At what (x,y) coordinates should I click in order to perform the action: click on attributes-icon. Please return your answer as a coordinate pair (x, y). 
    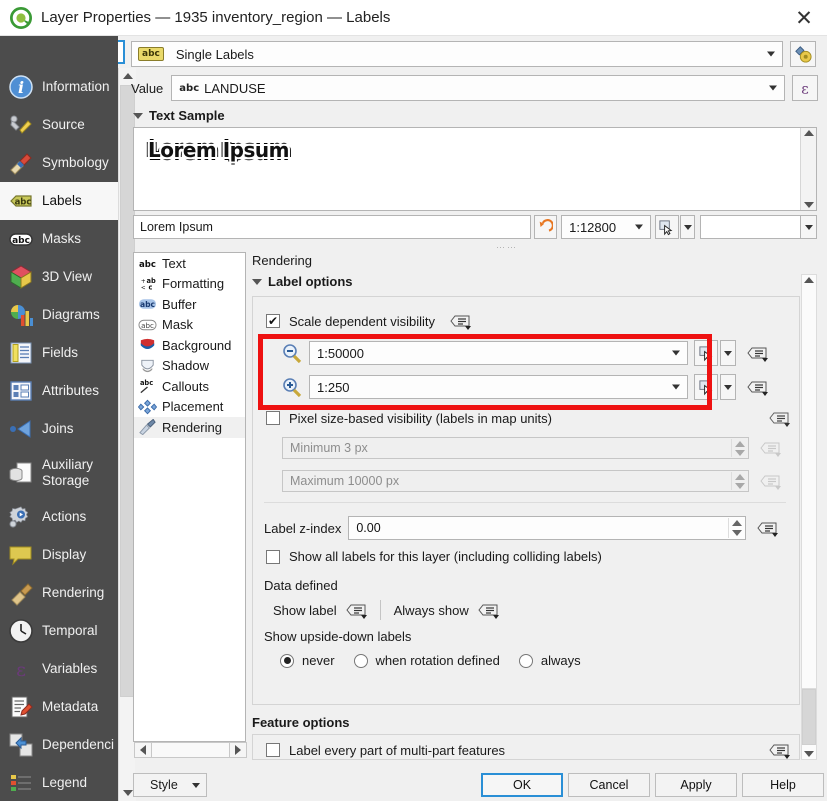
    Looking at the image, I should click on (21, 391).